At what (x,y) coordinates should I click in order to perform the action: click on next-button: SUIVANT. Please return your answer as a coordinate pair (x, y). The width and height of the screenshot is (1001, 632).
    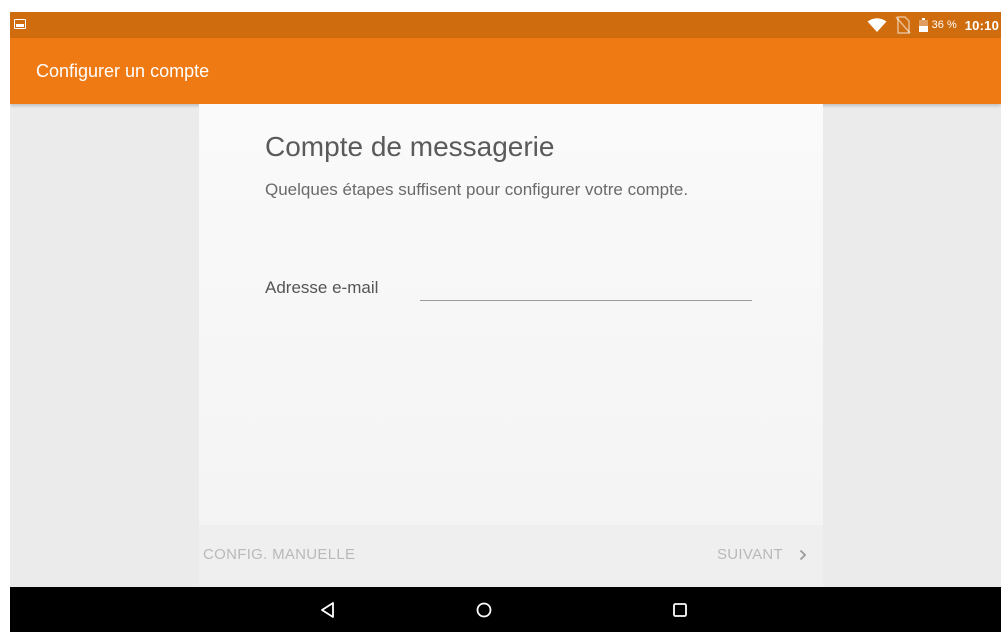
    Looking at the image, I should click on (762, 554).